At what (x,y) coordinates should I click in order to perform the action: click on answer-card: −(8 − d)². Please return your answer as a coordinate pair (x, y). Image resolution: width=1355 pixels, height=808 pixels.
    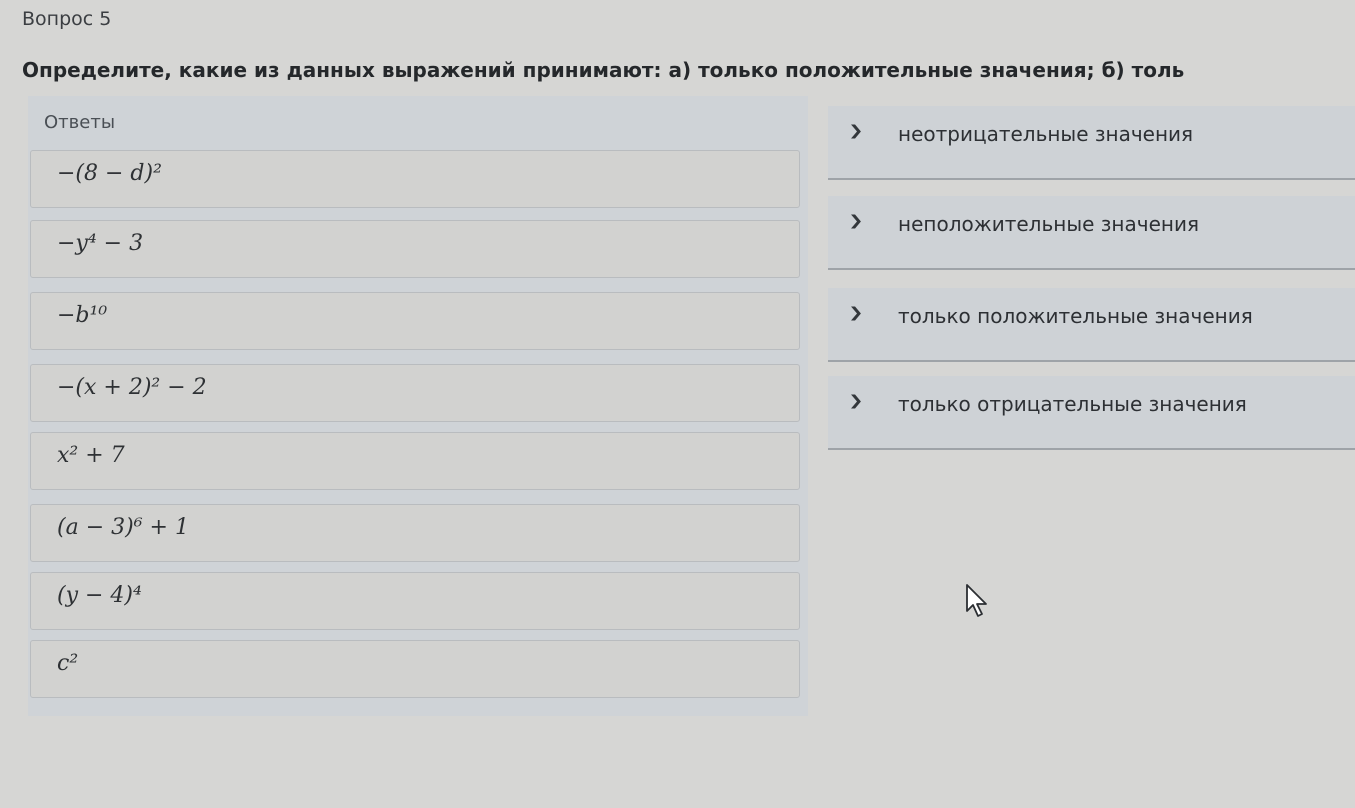
    Looking at the image, I should click on (415, 179).